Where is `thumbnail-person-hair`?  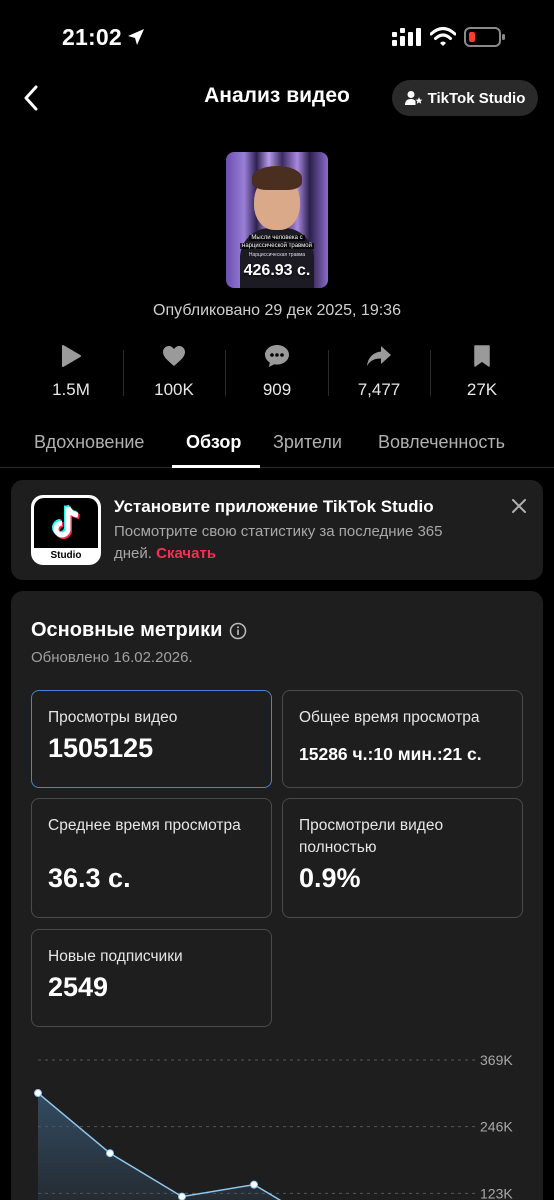 thumbnail-person-hair is located at coordinates (277, 178).